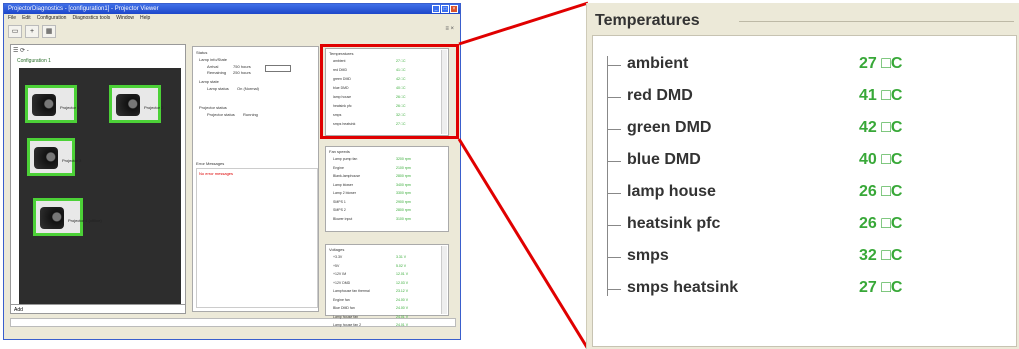 This screenshot has width=1019, height=349. Describe the element at coordinates (664, 159) in the screenshot. I see `temperature-label: blue DMD` at that location.